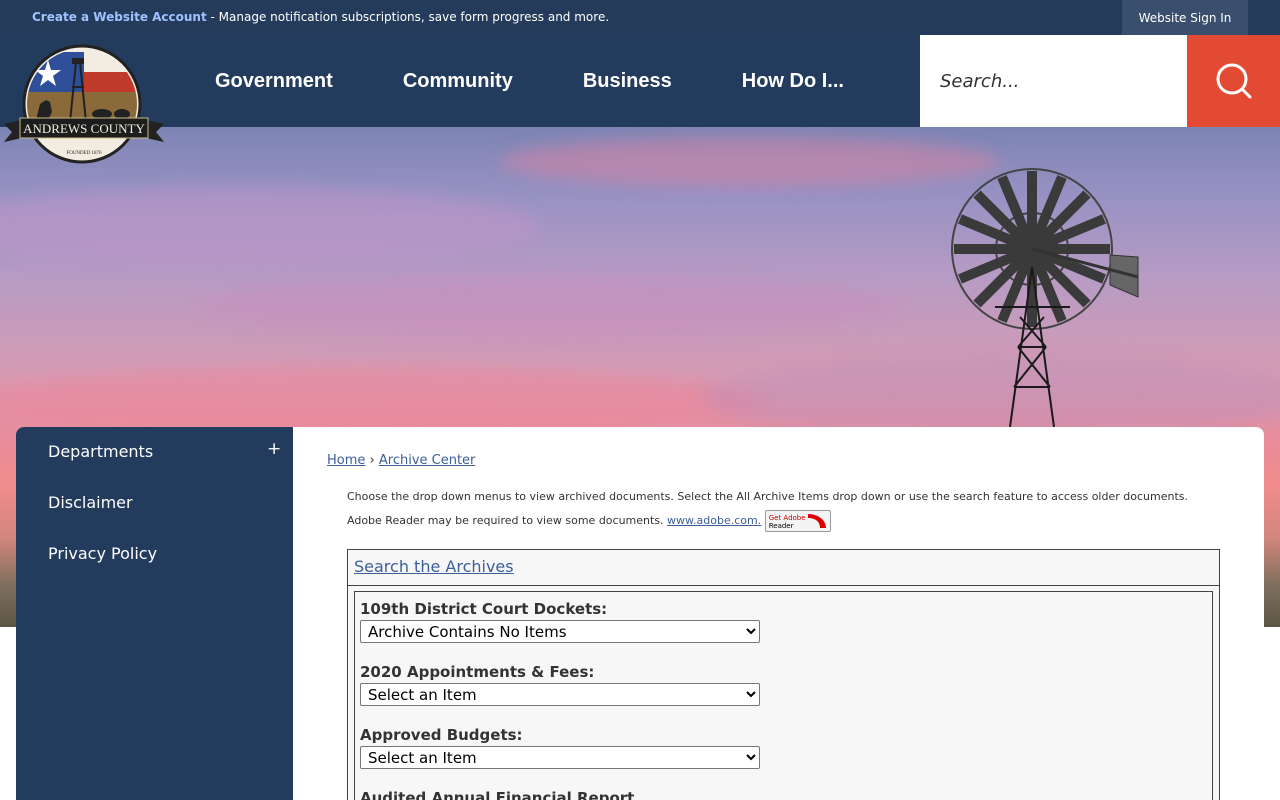  I want to click on search-input, so click(1053, 81).